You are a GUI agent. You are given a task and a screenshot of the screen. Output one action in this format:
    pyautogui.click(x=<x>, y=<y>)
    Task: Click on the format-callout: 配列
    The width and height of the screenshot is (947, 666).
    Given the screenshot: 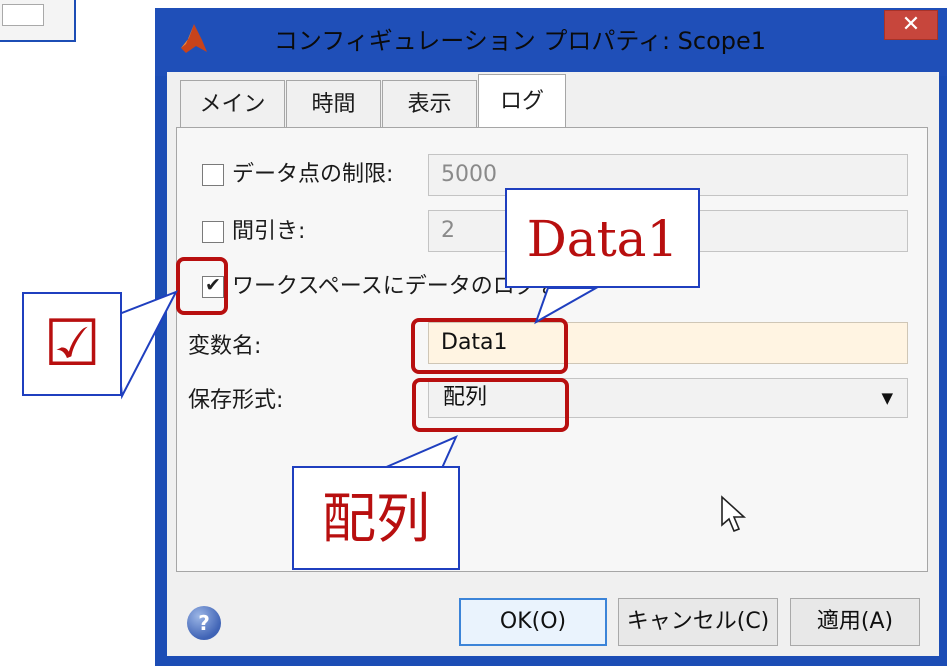 What is the action you would take?
    pyautogui.click(x=376, y=518)
    